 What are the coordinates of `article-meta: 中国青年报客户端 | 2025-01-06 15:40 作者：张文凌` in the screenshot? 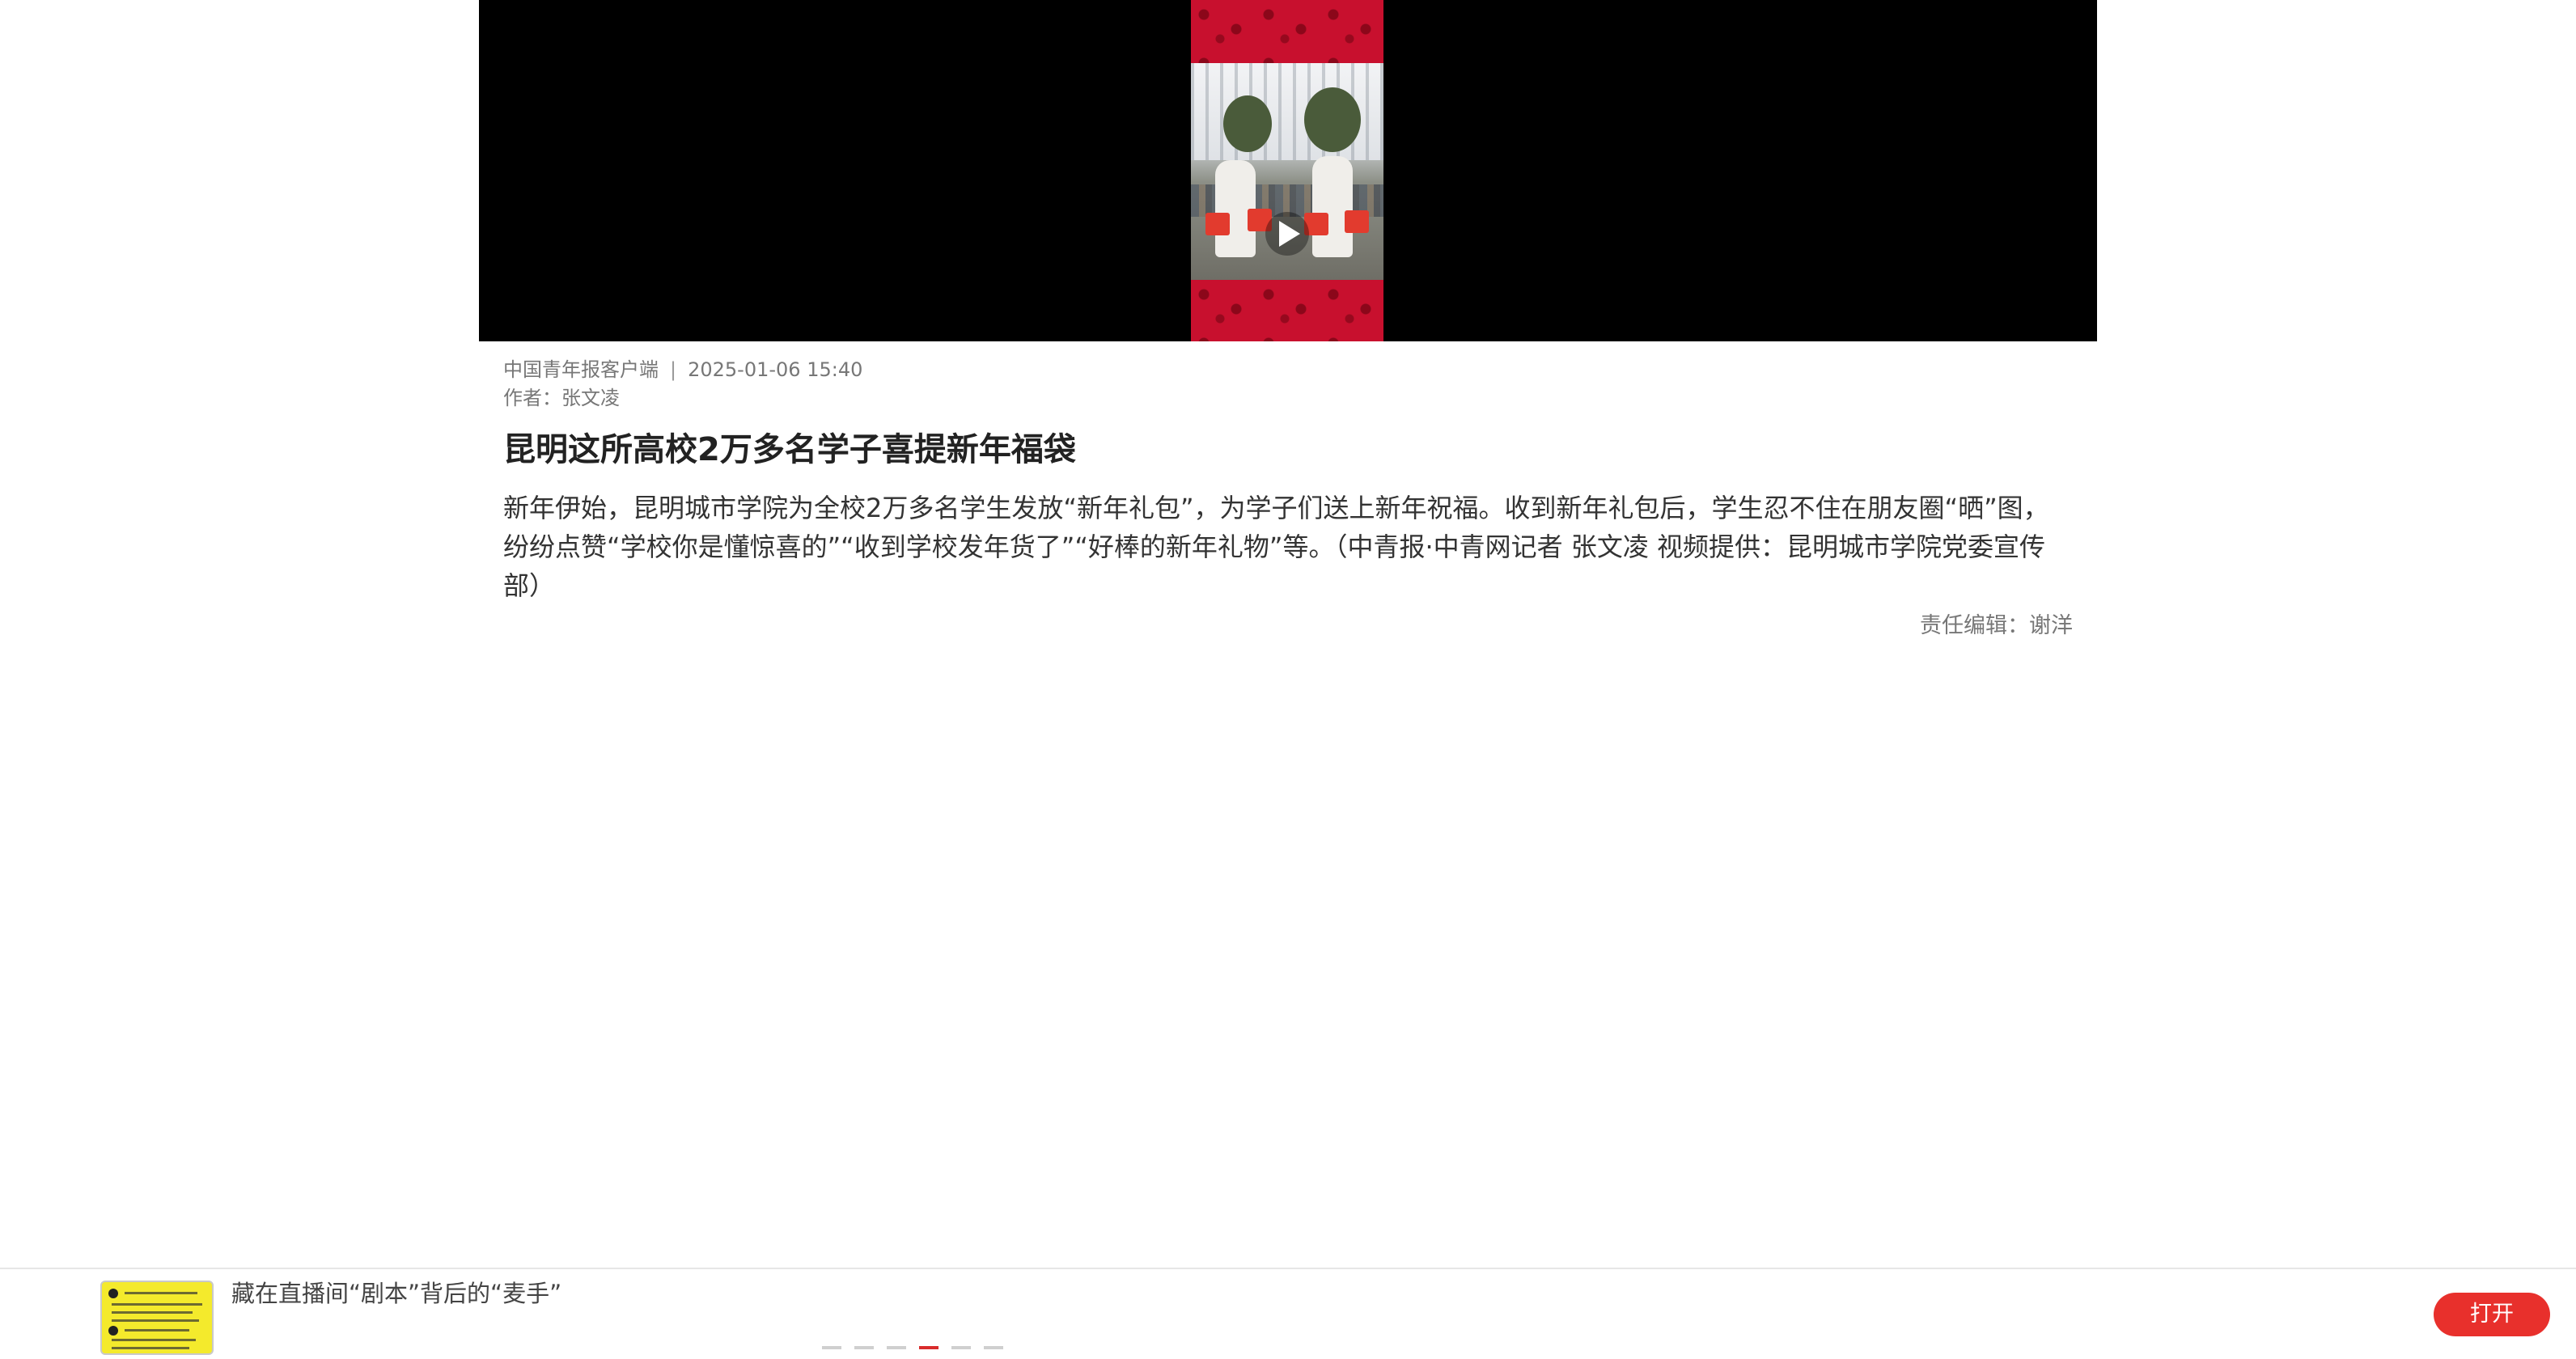 It's located at (682, 385).